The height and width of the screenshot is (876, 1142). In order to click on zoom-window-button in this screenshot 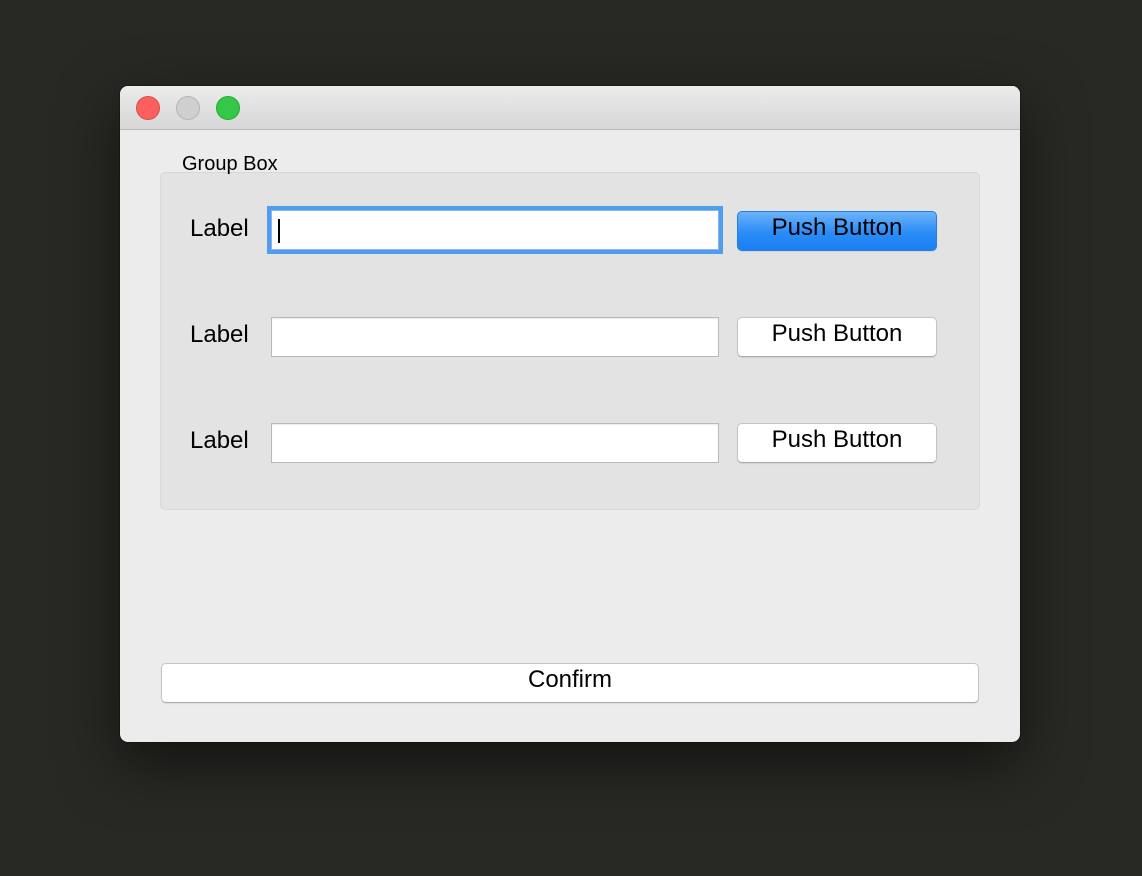, I will do `click(228, 108)`.